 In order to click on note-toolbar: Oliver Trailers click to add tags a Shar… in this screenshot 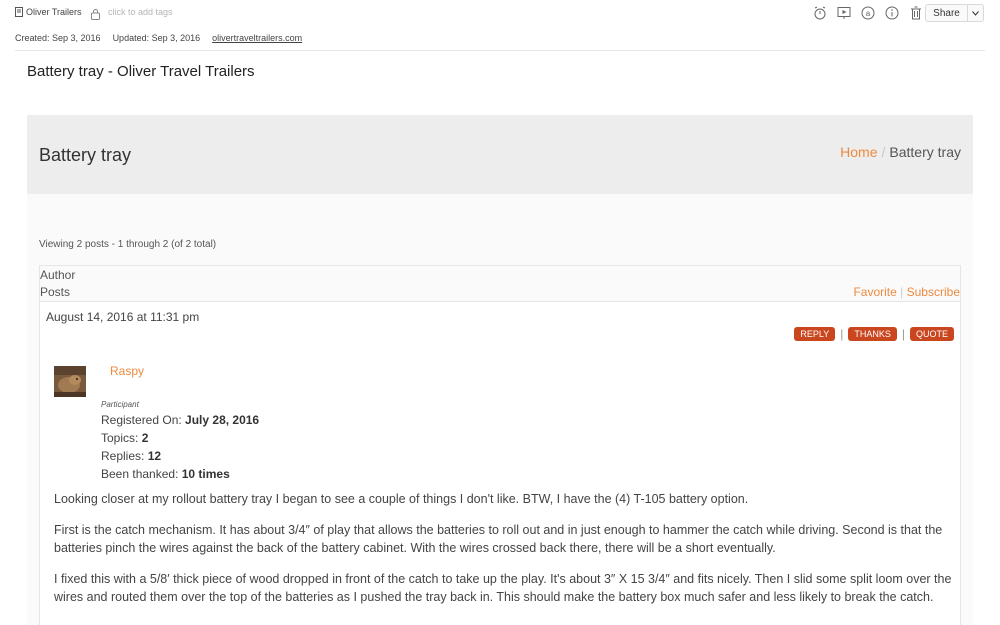, I will do `click(500, 13)`.